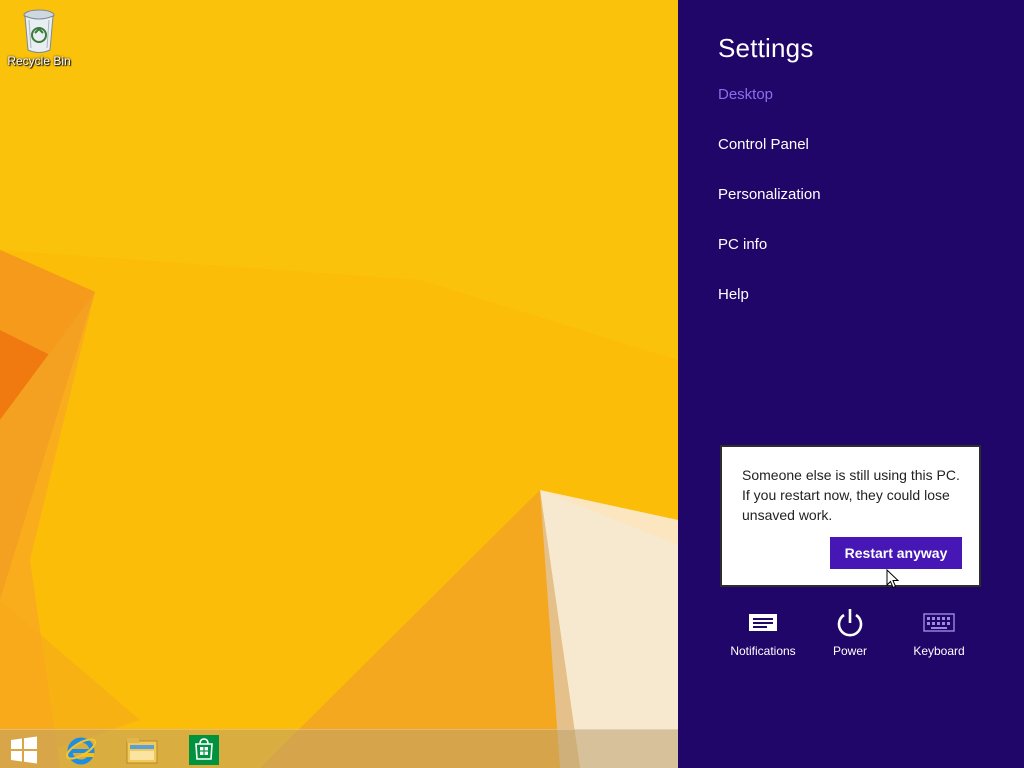 The image size is (1024, 768). I want to click on windows-start-icon, so click(24, 750).